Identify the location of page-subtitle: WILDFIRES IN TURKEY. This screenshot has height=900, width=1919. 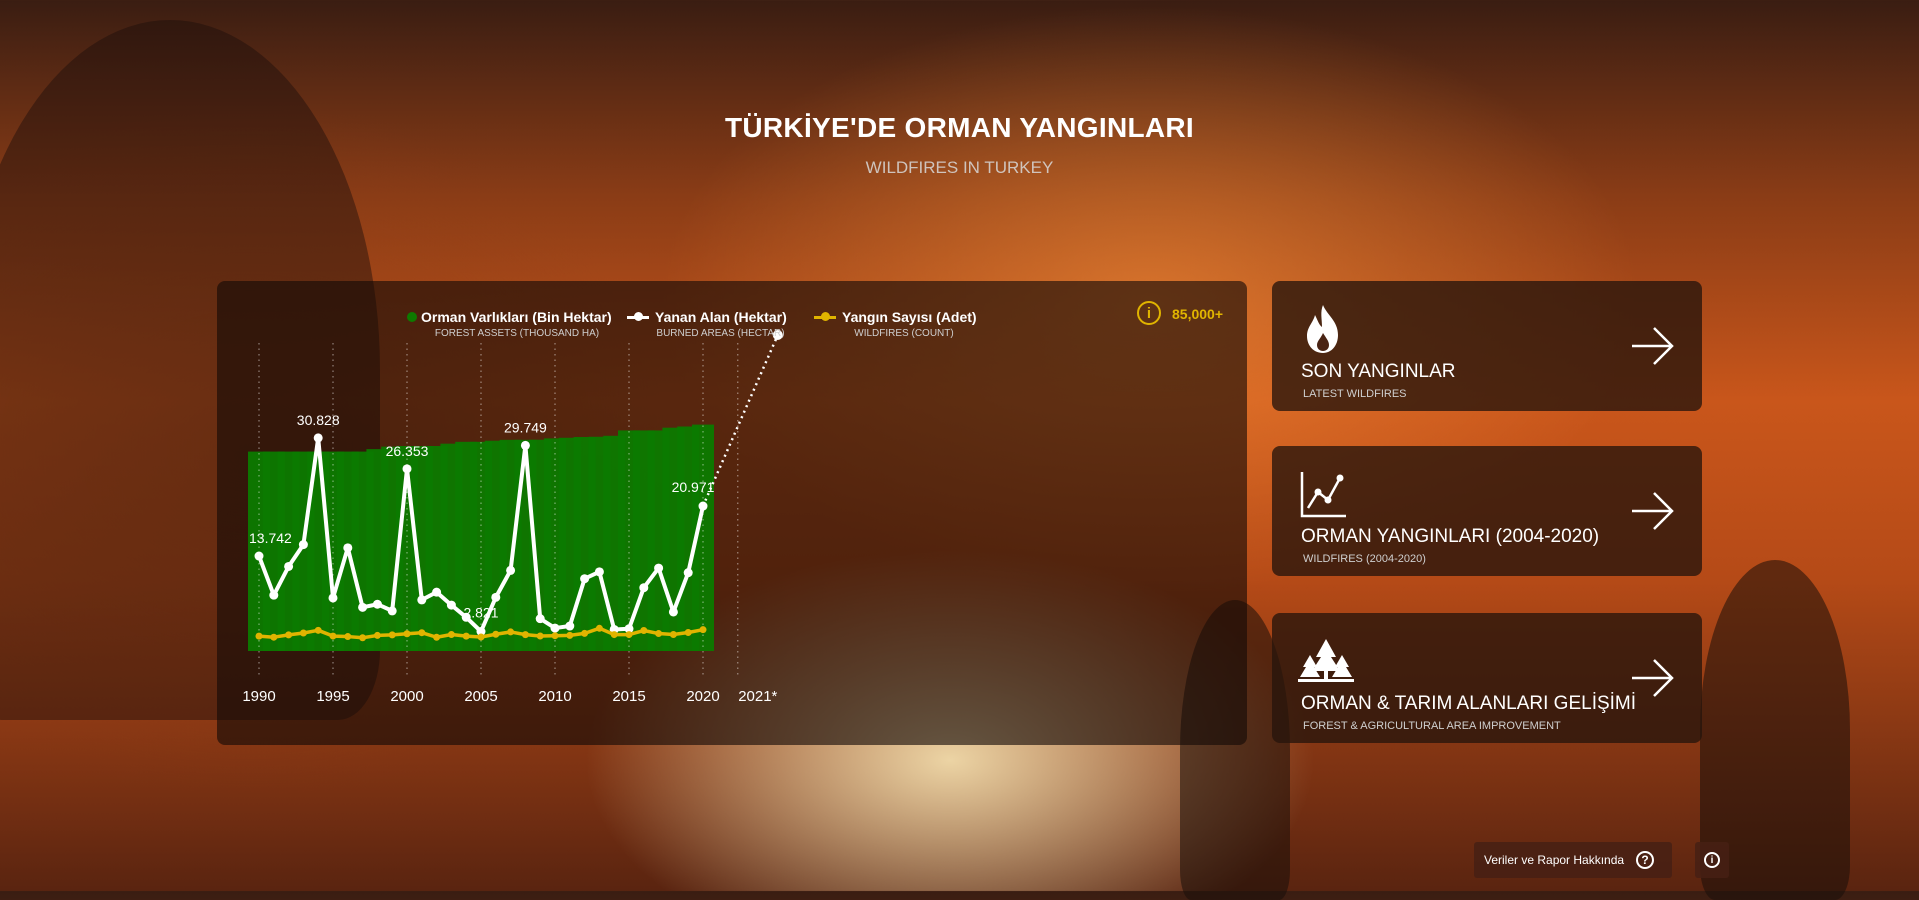
(959, 167).